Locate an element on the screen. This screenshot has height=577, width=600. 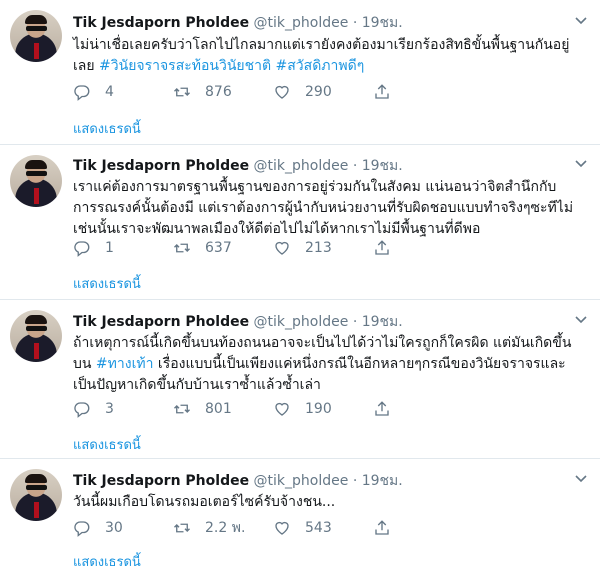
reply-count: 1 is located at coordinates (109, 248).